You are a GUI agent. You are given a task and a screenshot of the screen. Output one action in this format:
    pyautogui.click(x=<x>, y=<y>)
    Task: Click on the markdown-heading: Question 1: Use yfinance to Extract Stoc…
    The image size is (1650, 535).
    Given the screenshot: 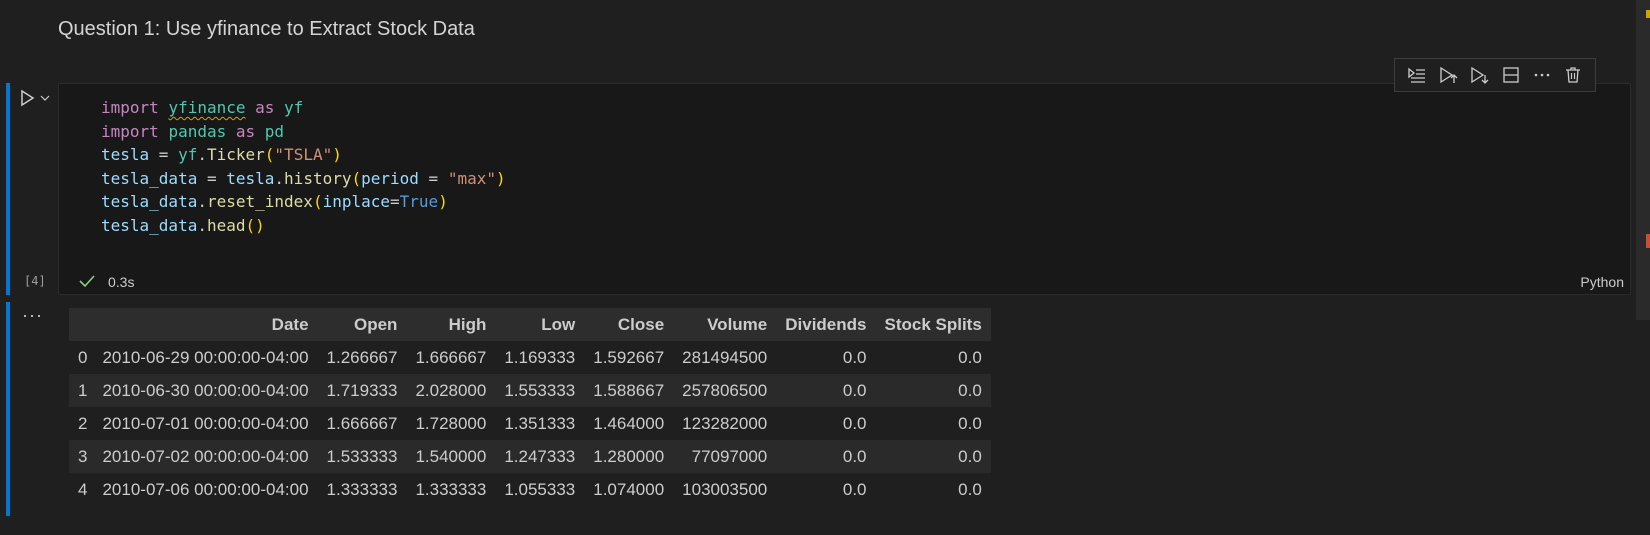 What is the action you would take?
    pyautogui.click(x=266, y=29)
    